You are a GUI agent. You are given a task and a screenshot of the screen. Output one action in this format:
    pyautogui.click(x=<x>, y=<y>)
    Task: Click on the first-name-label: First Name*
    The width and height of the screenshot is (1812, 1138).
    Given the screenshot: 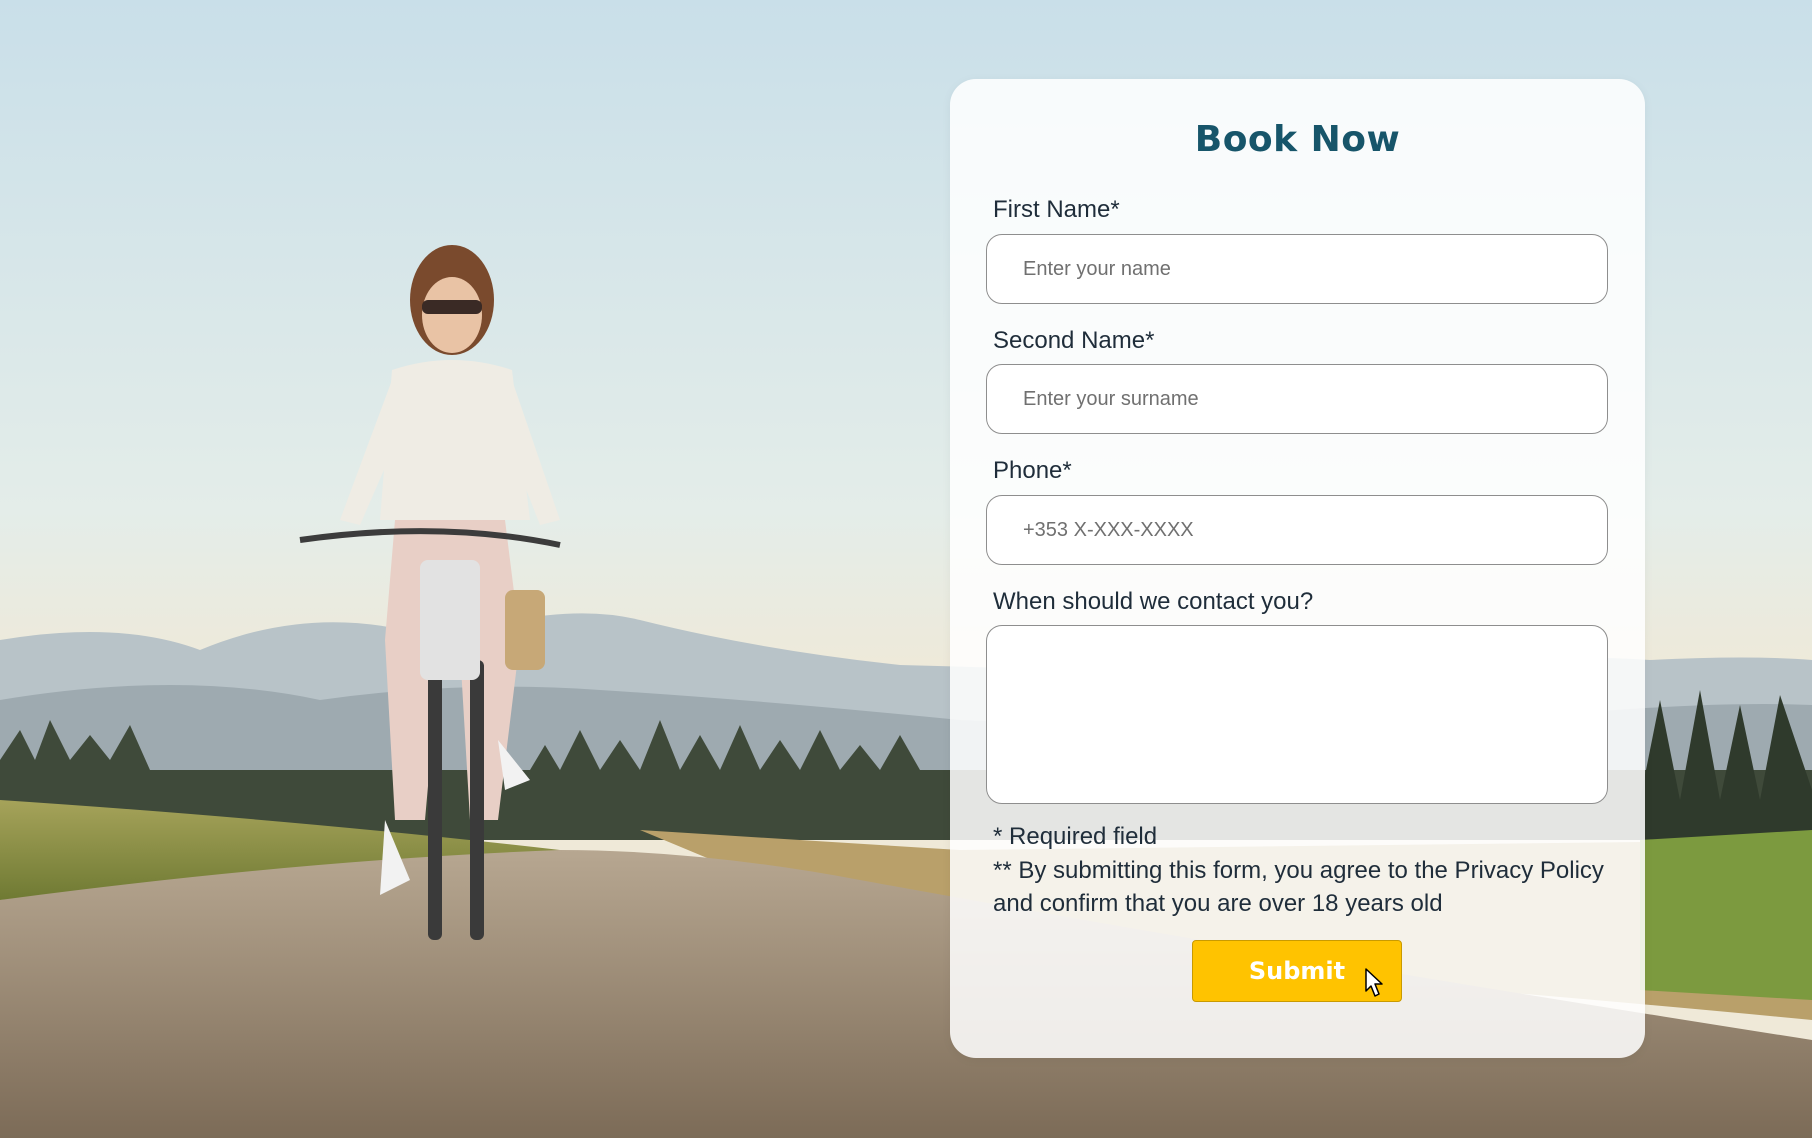 What is the action you would take?
    pyautogui.click(x=1056, y=209)
    